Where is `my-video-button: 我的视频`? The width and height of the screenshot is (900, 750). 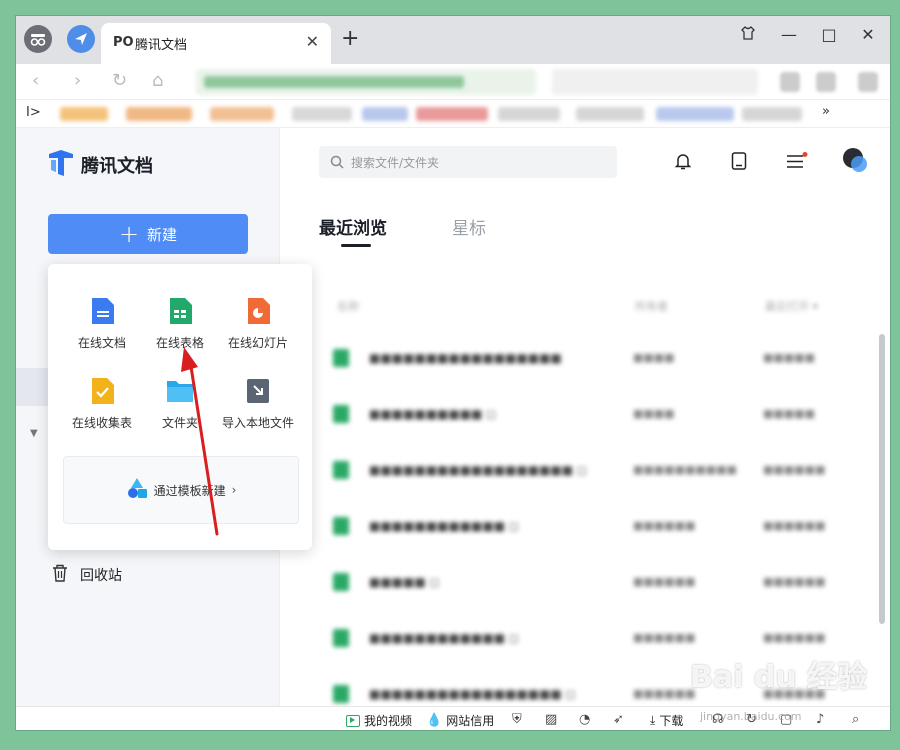
my-video-button: 我的视频 is located at coordinates (379, 720).